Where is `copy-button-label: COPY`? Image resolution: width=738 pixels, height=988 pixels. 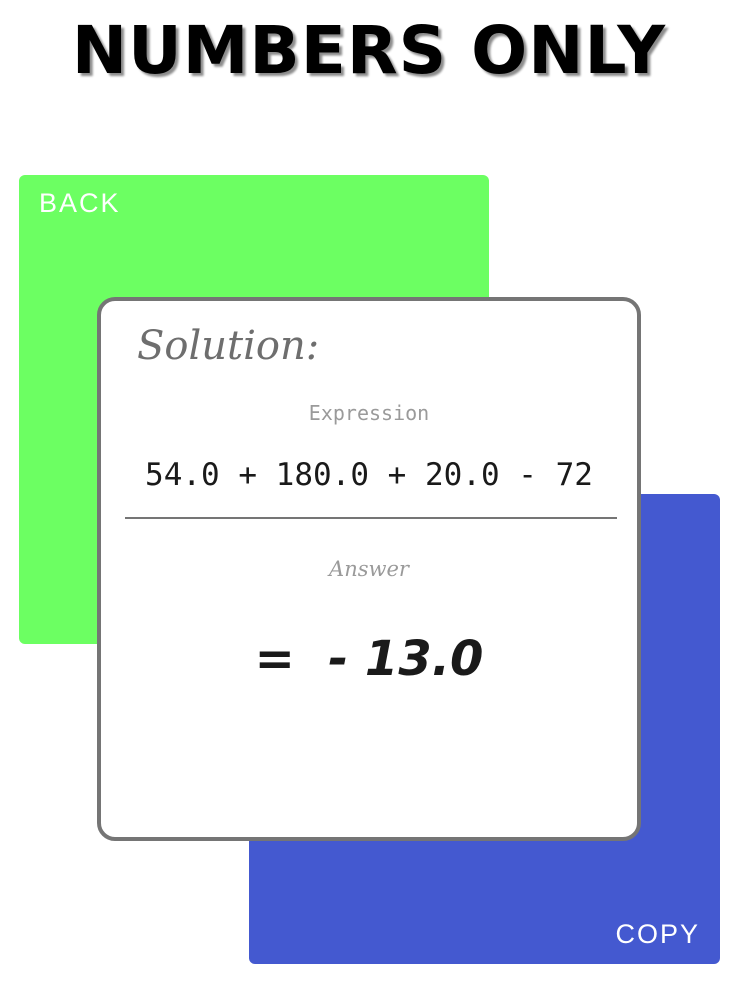
copy-button-label: COPY is located at coordinates (657, 934).